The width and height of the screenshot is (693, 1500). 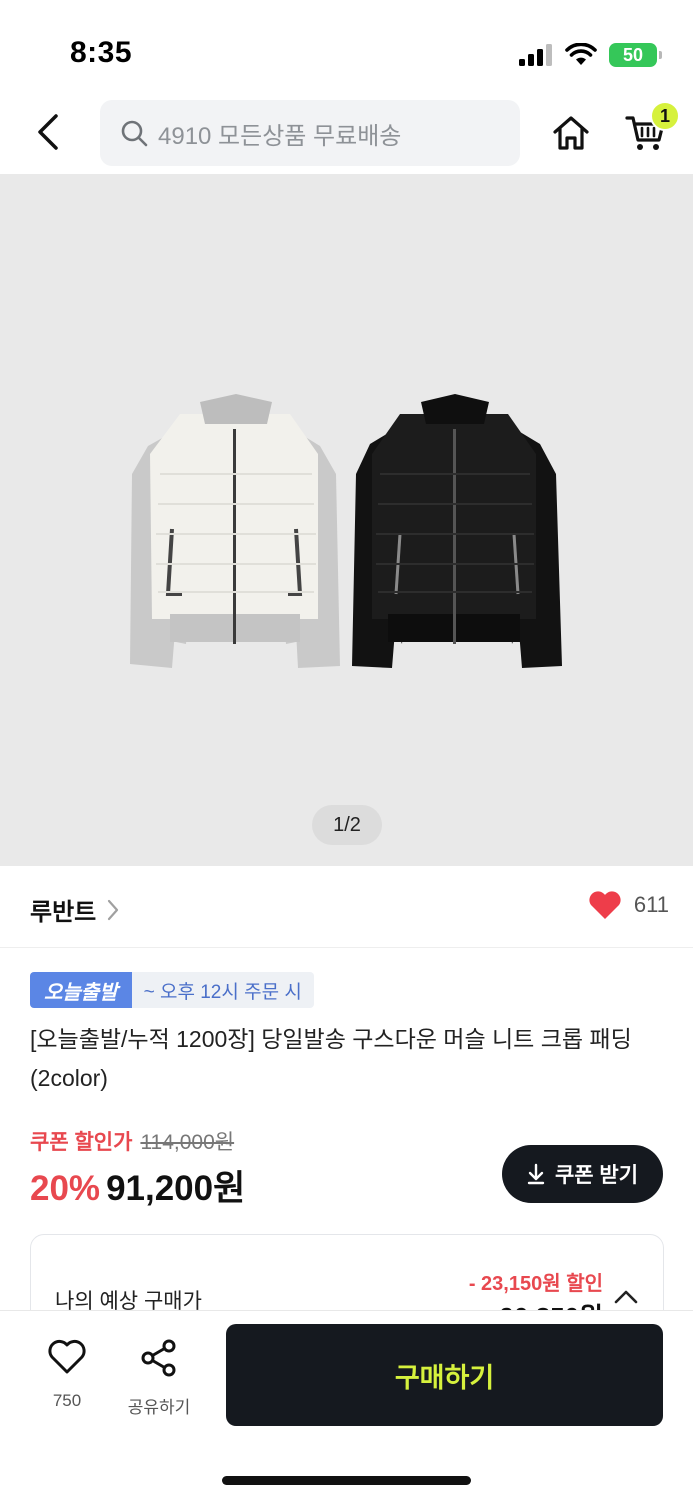 I want to click on search-input: 4910 모든상품 무료배송, so click(x=310, y=133).